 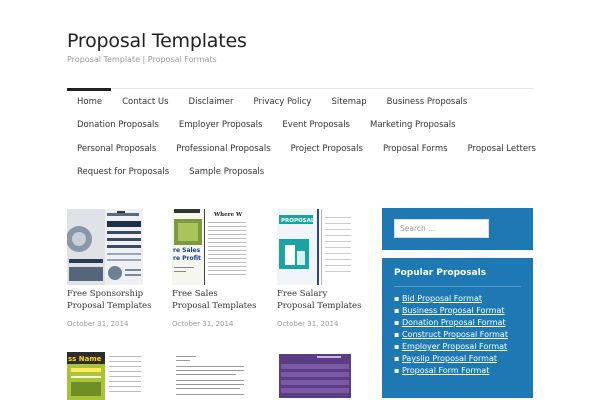 I want to click on post-thumbnail: PROPOSAL, so click(x=315, y=247).